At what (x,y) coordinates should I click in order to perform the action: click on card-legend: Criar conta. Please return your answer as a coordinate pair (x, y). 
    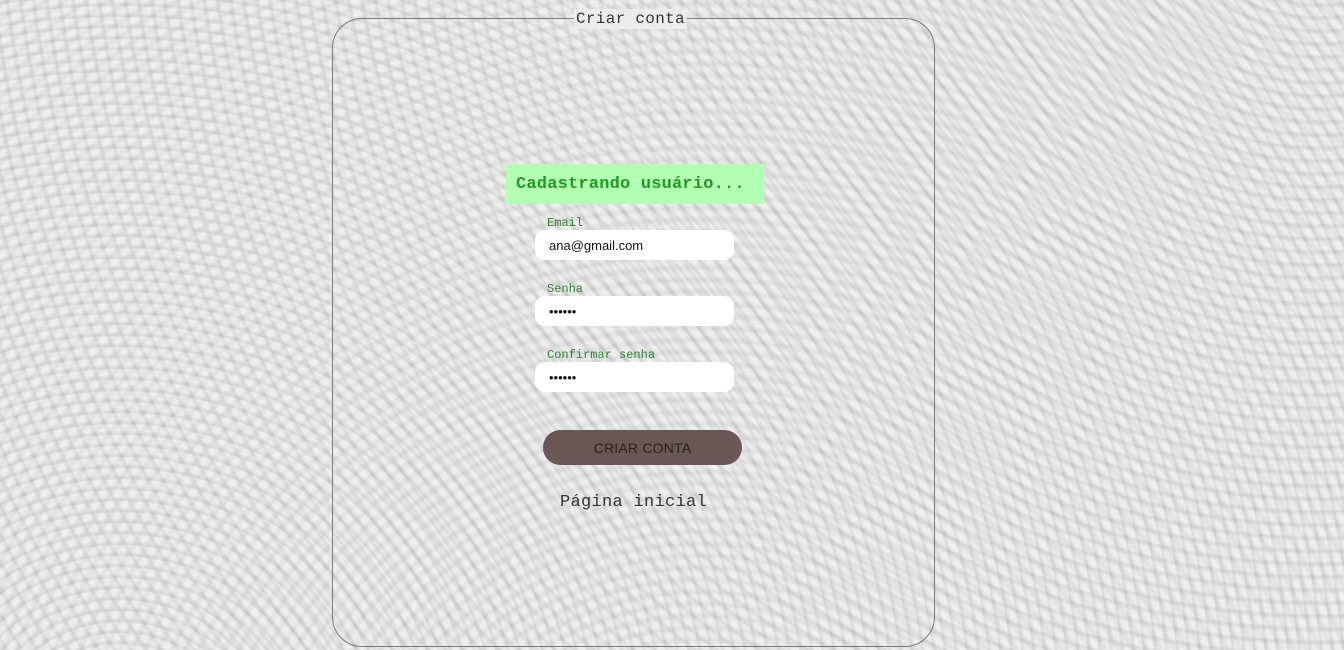
    Looking at the image, I should click on (630, 19).